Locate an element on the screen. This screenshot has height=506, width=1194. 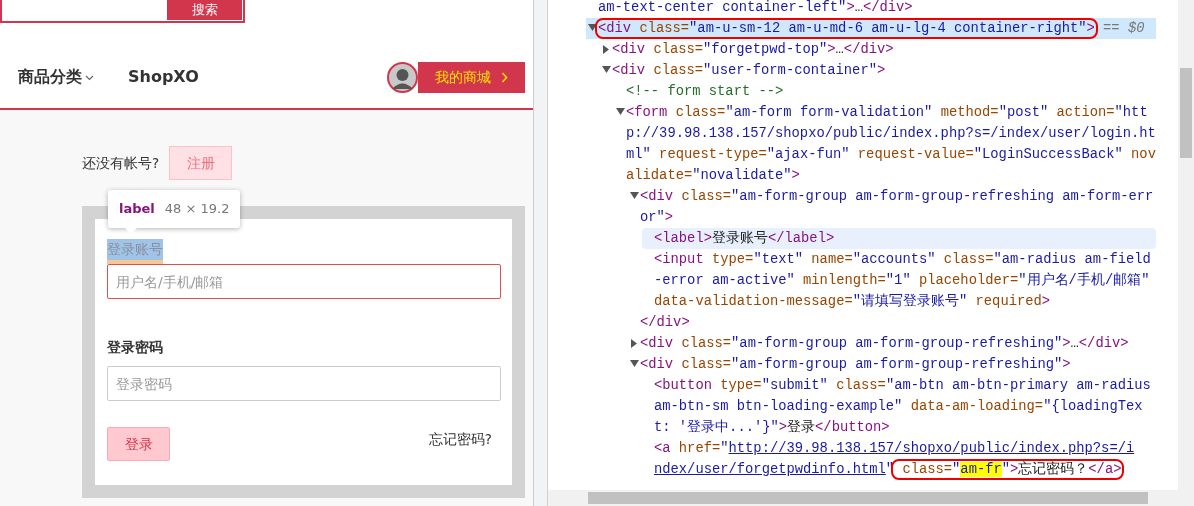
element-size: 48 × 19.2 is located at coordinates (197, 209).